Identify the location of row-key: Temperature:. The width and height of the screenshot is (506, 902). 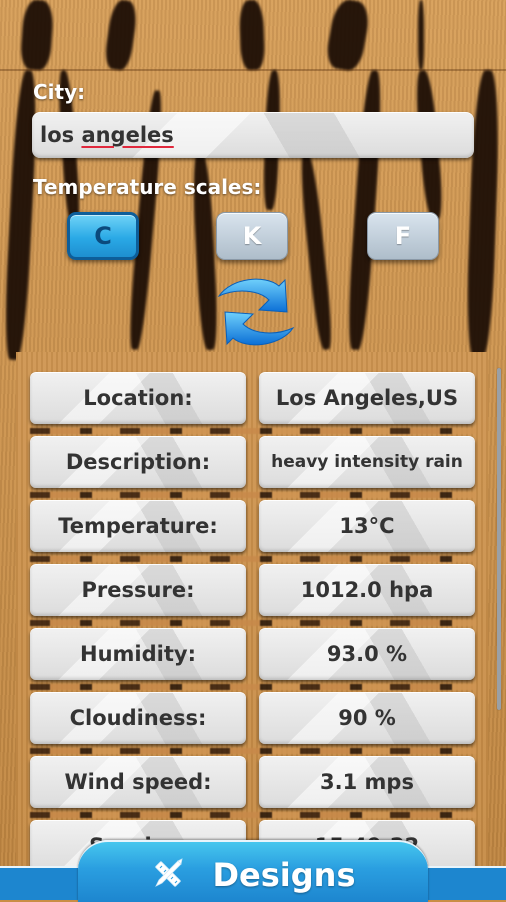
(138, 526).